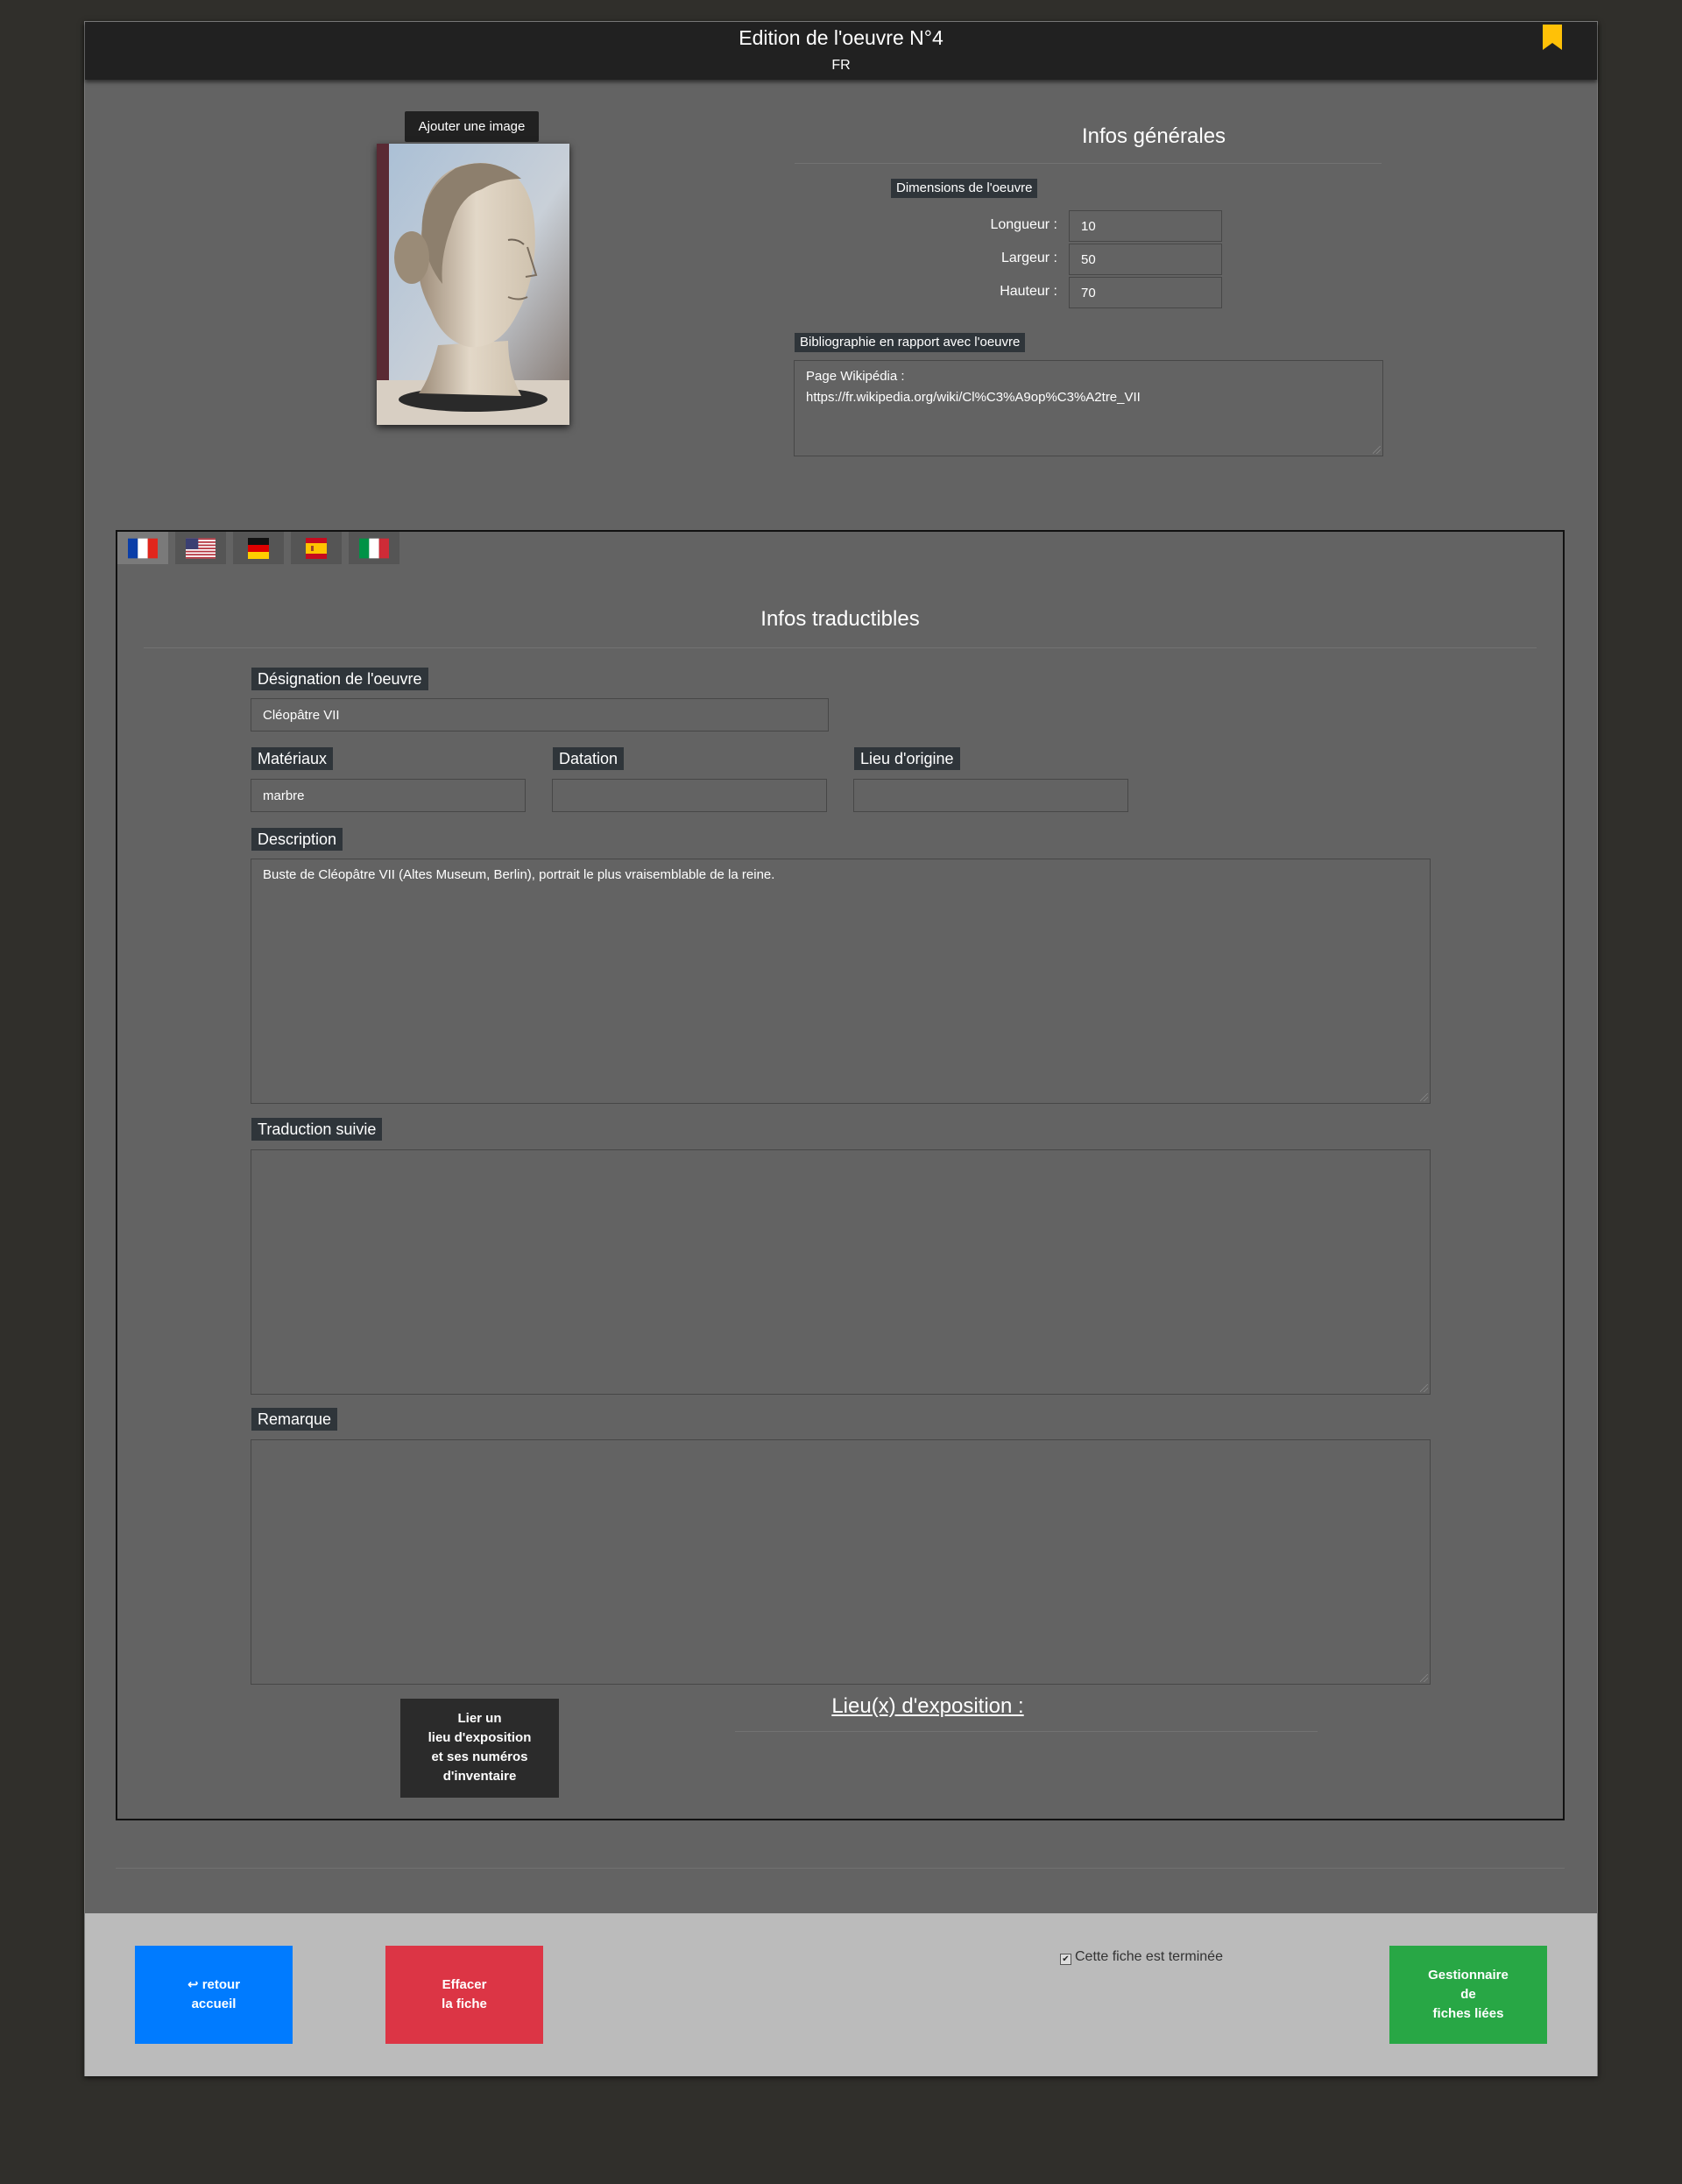 Image resolution: width=1682 pixels, height=2184 pixels. What do you see at coordinates (856, 376) in the screenshot?
I see `bibliography-line: Page Wikipédia :` at bounding box center [856, 376].